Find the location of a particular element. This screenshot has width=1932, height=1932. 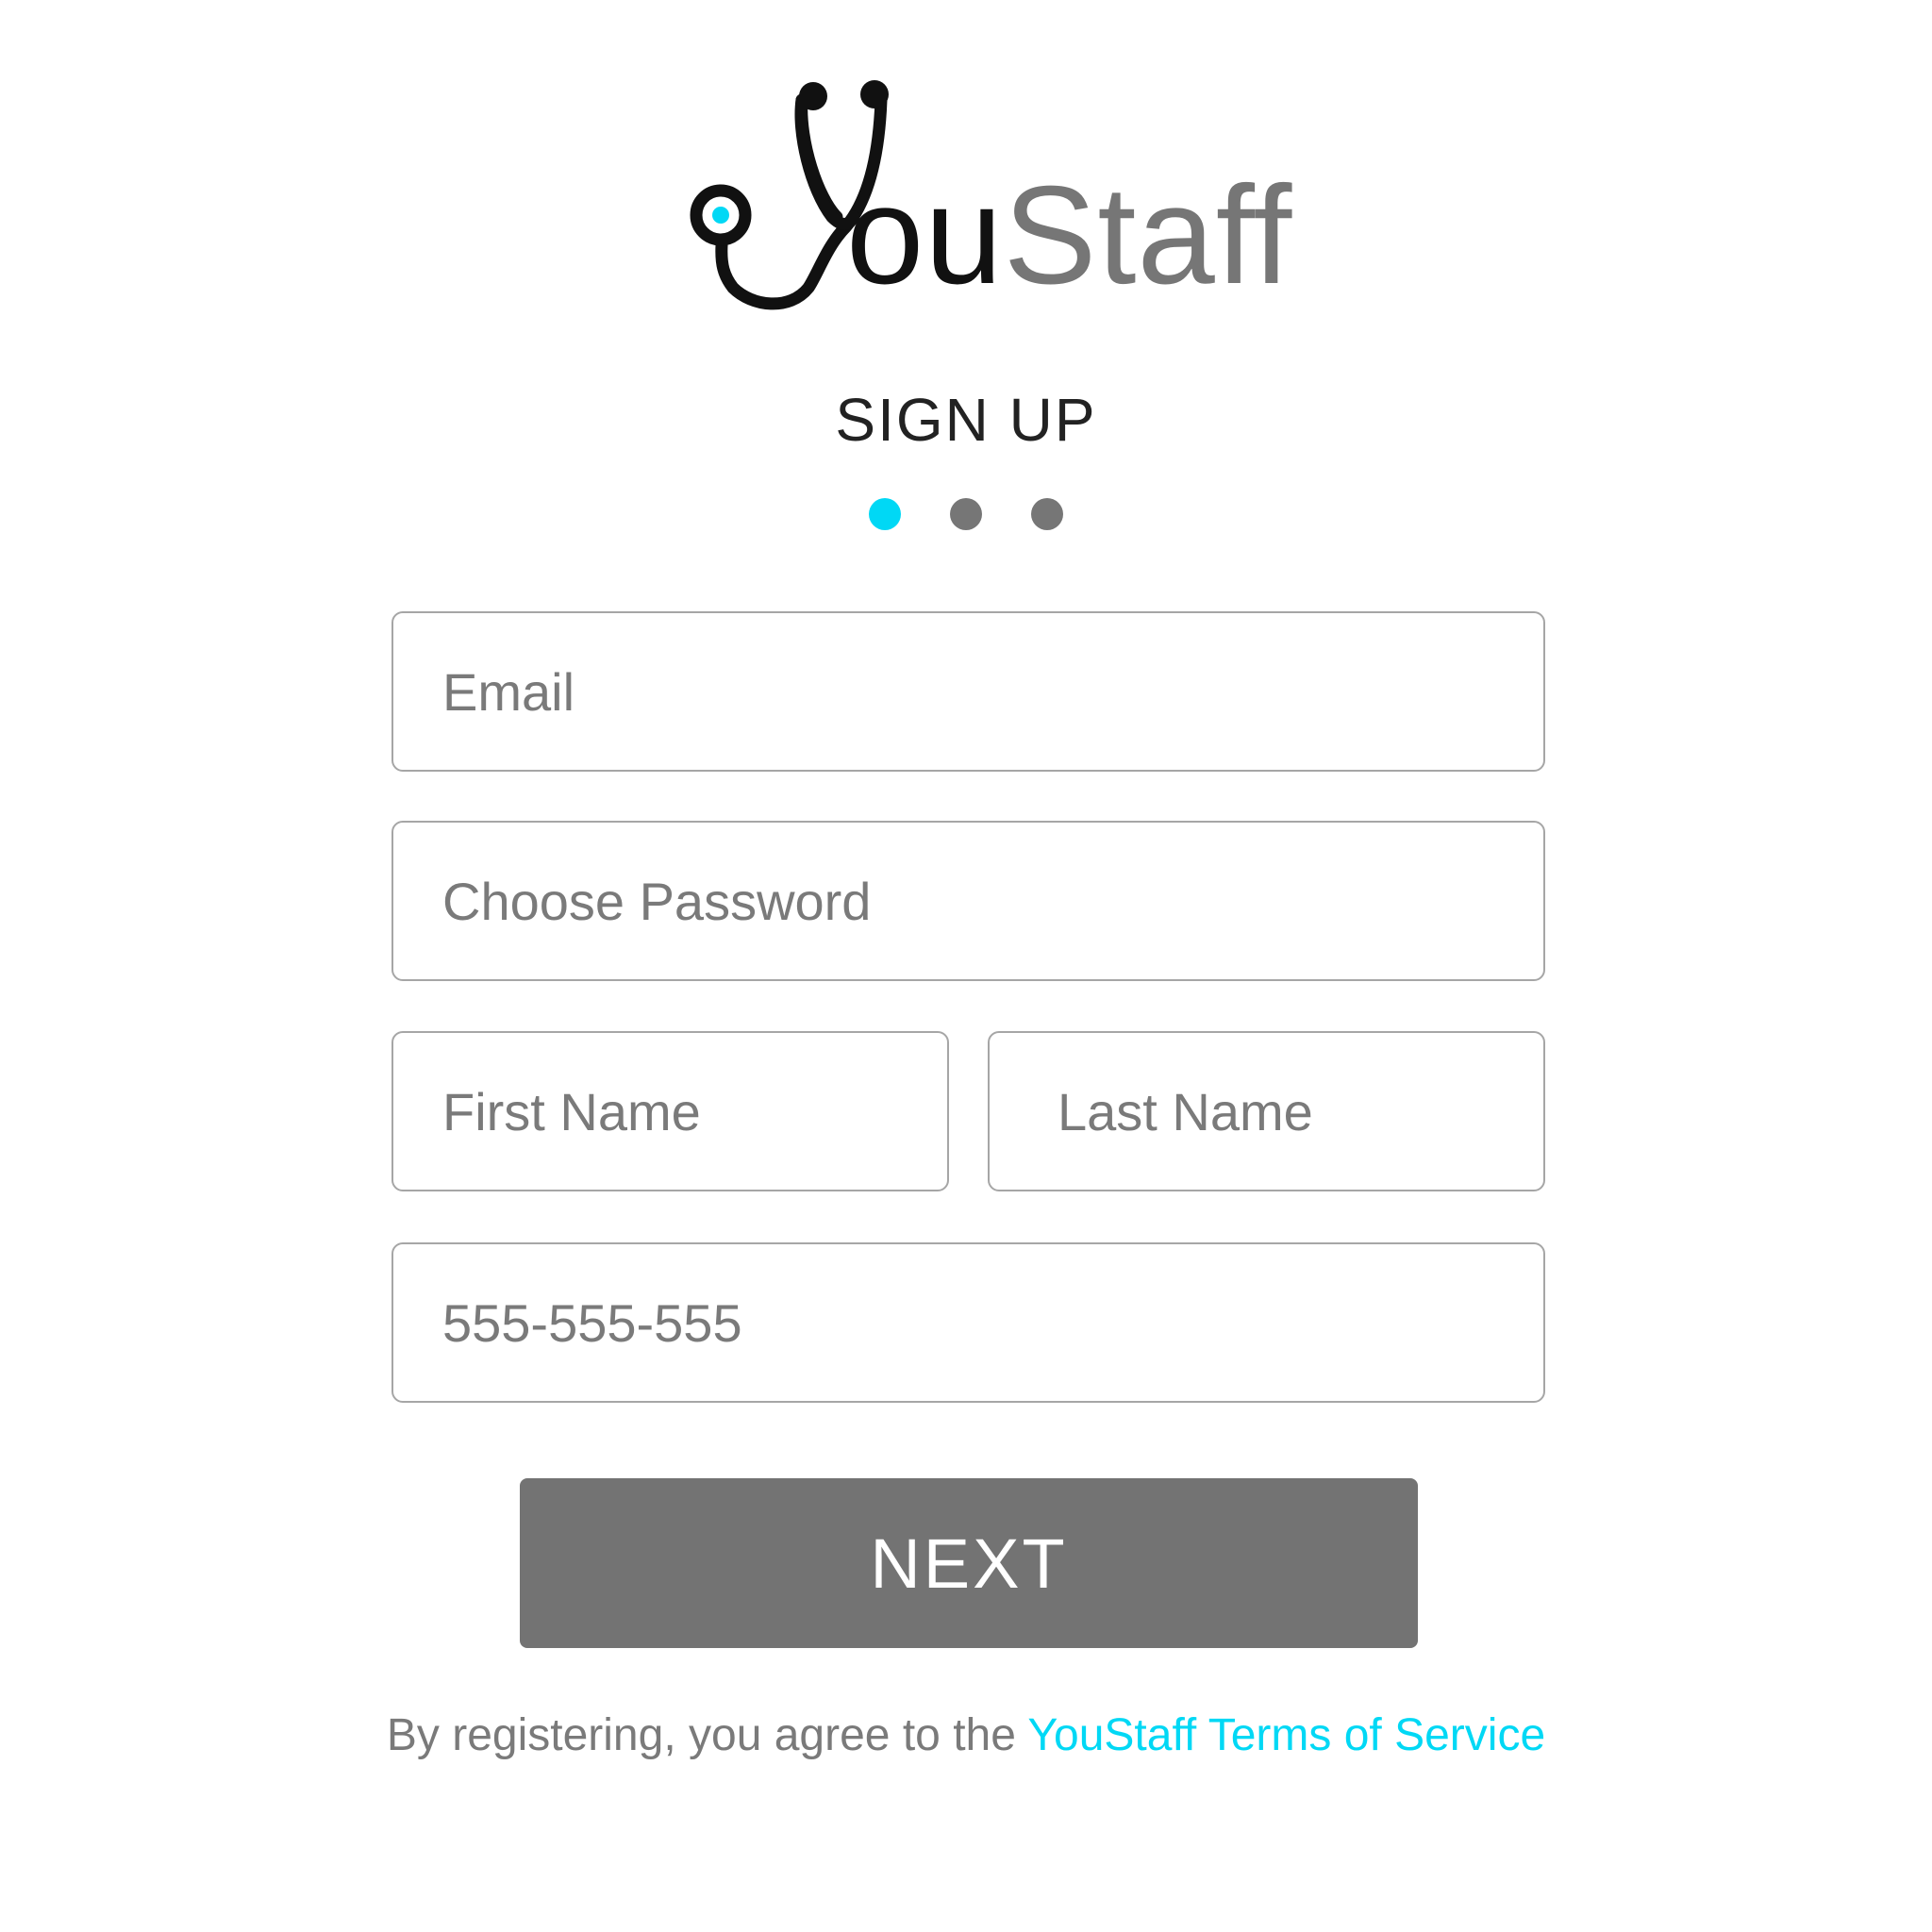

terms-of-service-link: YouStaff Terms of Service is located at coordinates (1286, 1735).